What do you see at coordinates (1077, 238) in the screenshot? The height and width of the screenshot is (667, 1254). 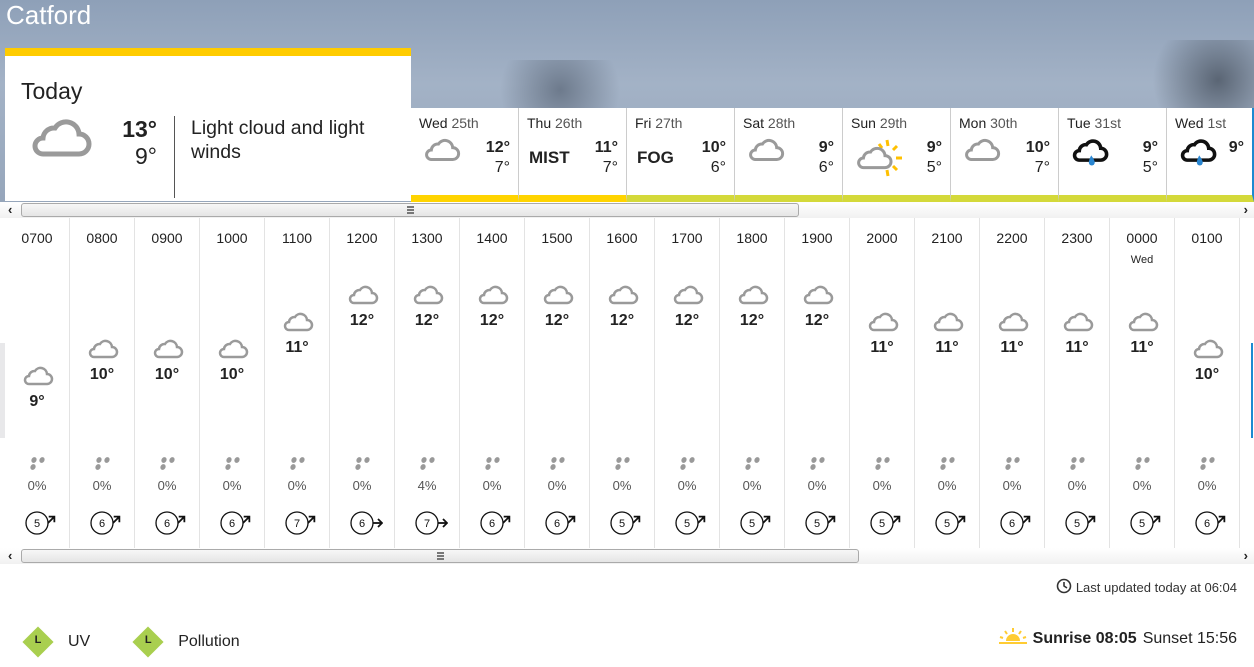 I see `hour-time: 2300` at bounding box center [1077, 238].